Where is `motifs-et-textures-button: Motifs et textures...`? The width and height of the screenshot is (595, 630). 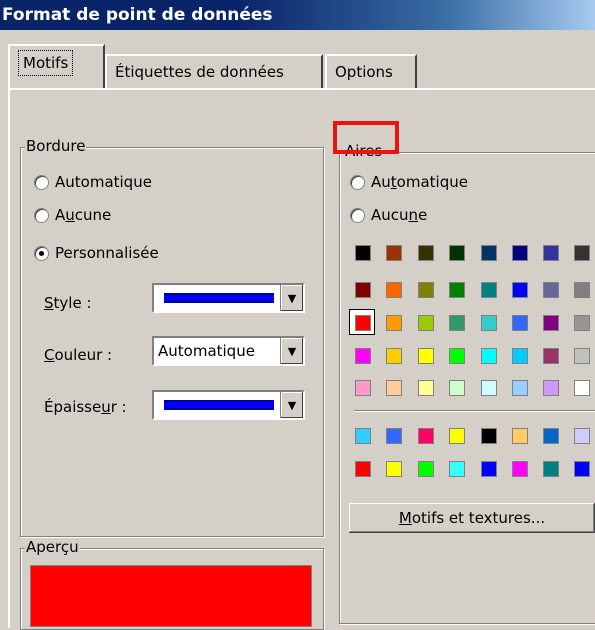
motifs-et-textures-button: Motifs et textures... is located at coordinates (472, 518).